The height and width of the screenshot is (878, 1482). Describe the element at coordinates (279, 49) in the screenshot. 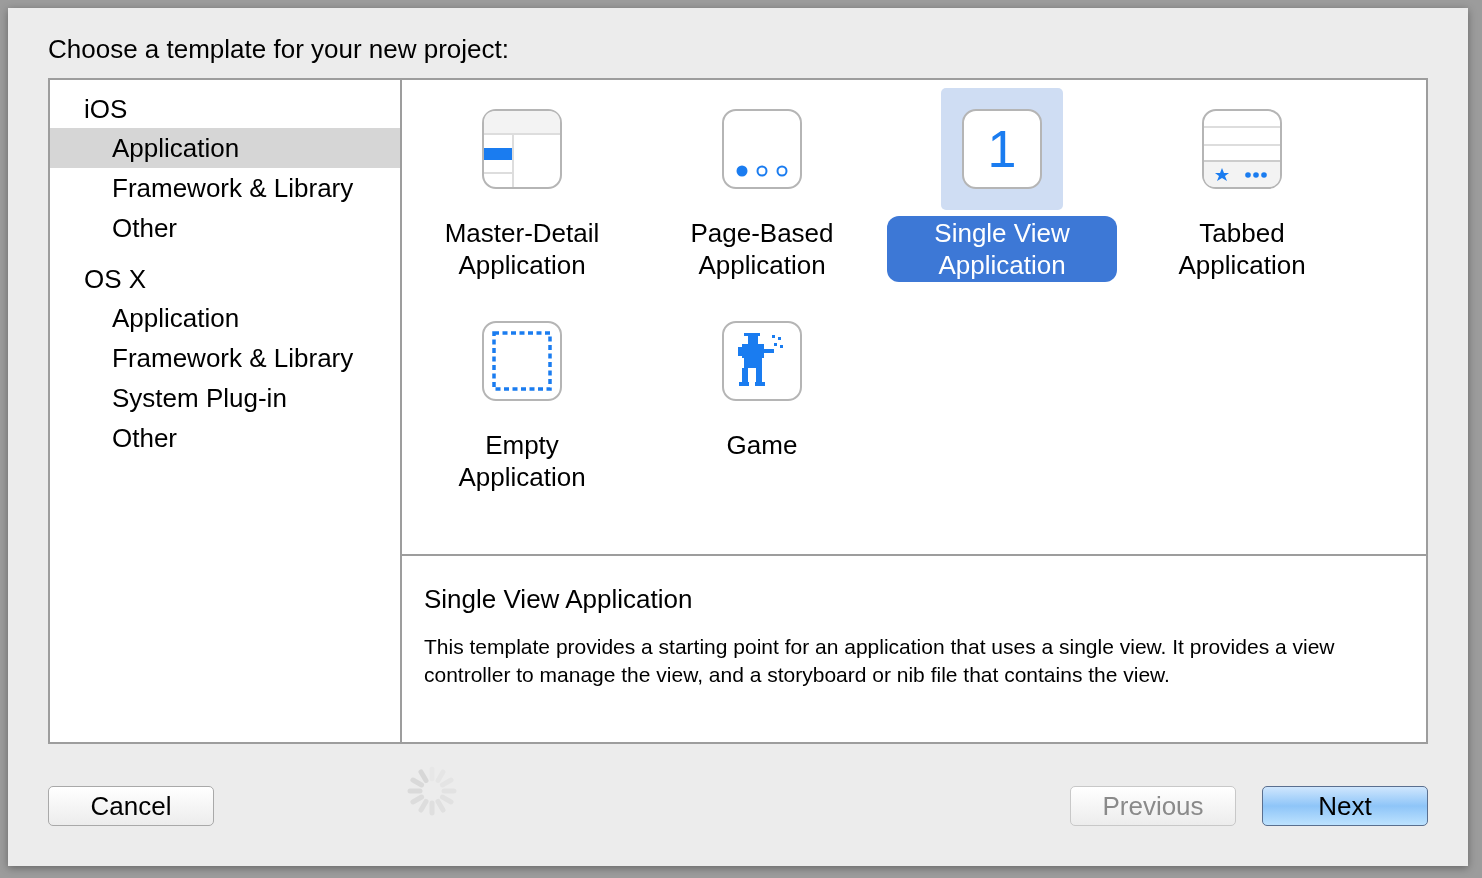

I see `dialog-title: Choose a template for your new project:` at that location.